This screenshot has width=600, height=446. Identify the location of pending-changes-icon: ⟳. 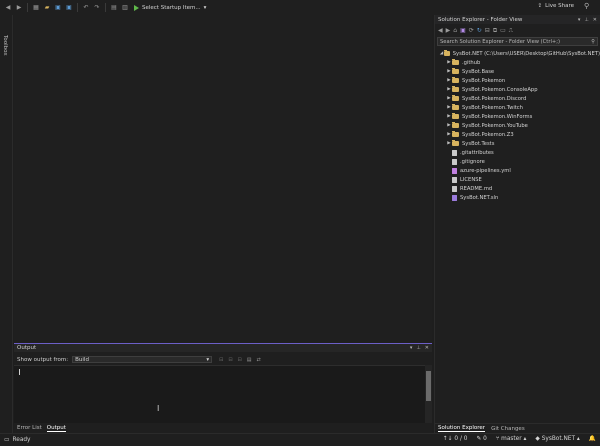
(471, 30).